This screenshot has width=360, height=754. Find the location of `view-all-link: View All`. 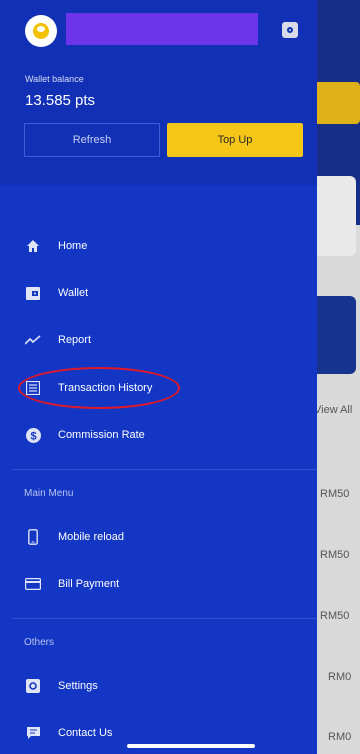

view-all-link: View All is located at coordinates (333, 410).